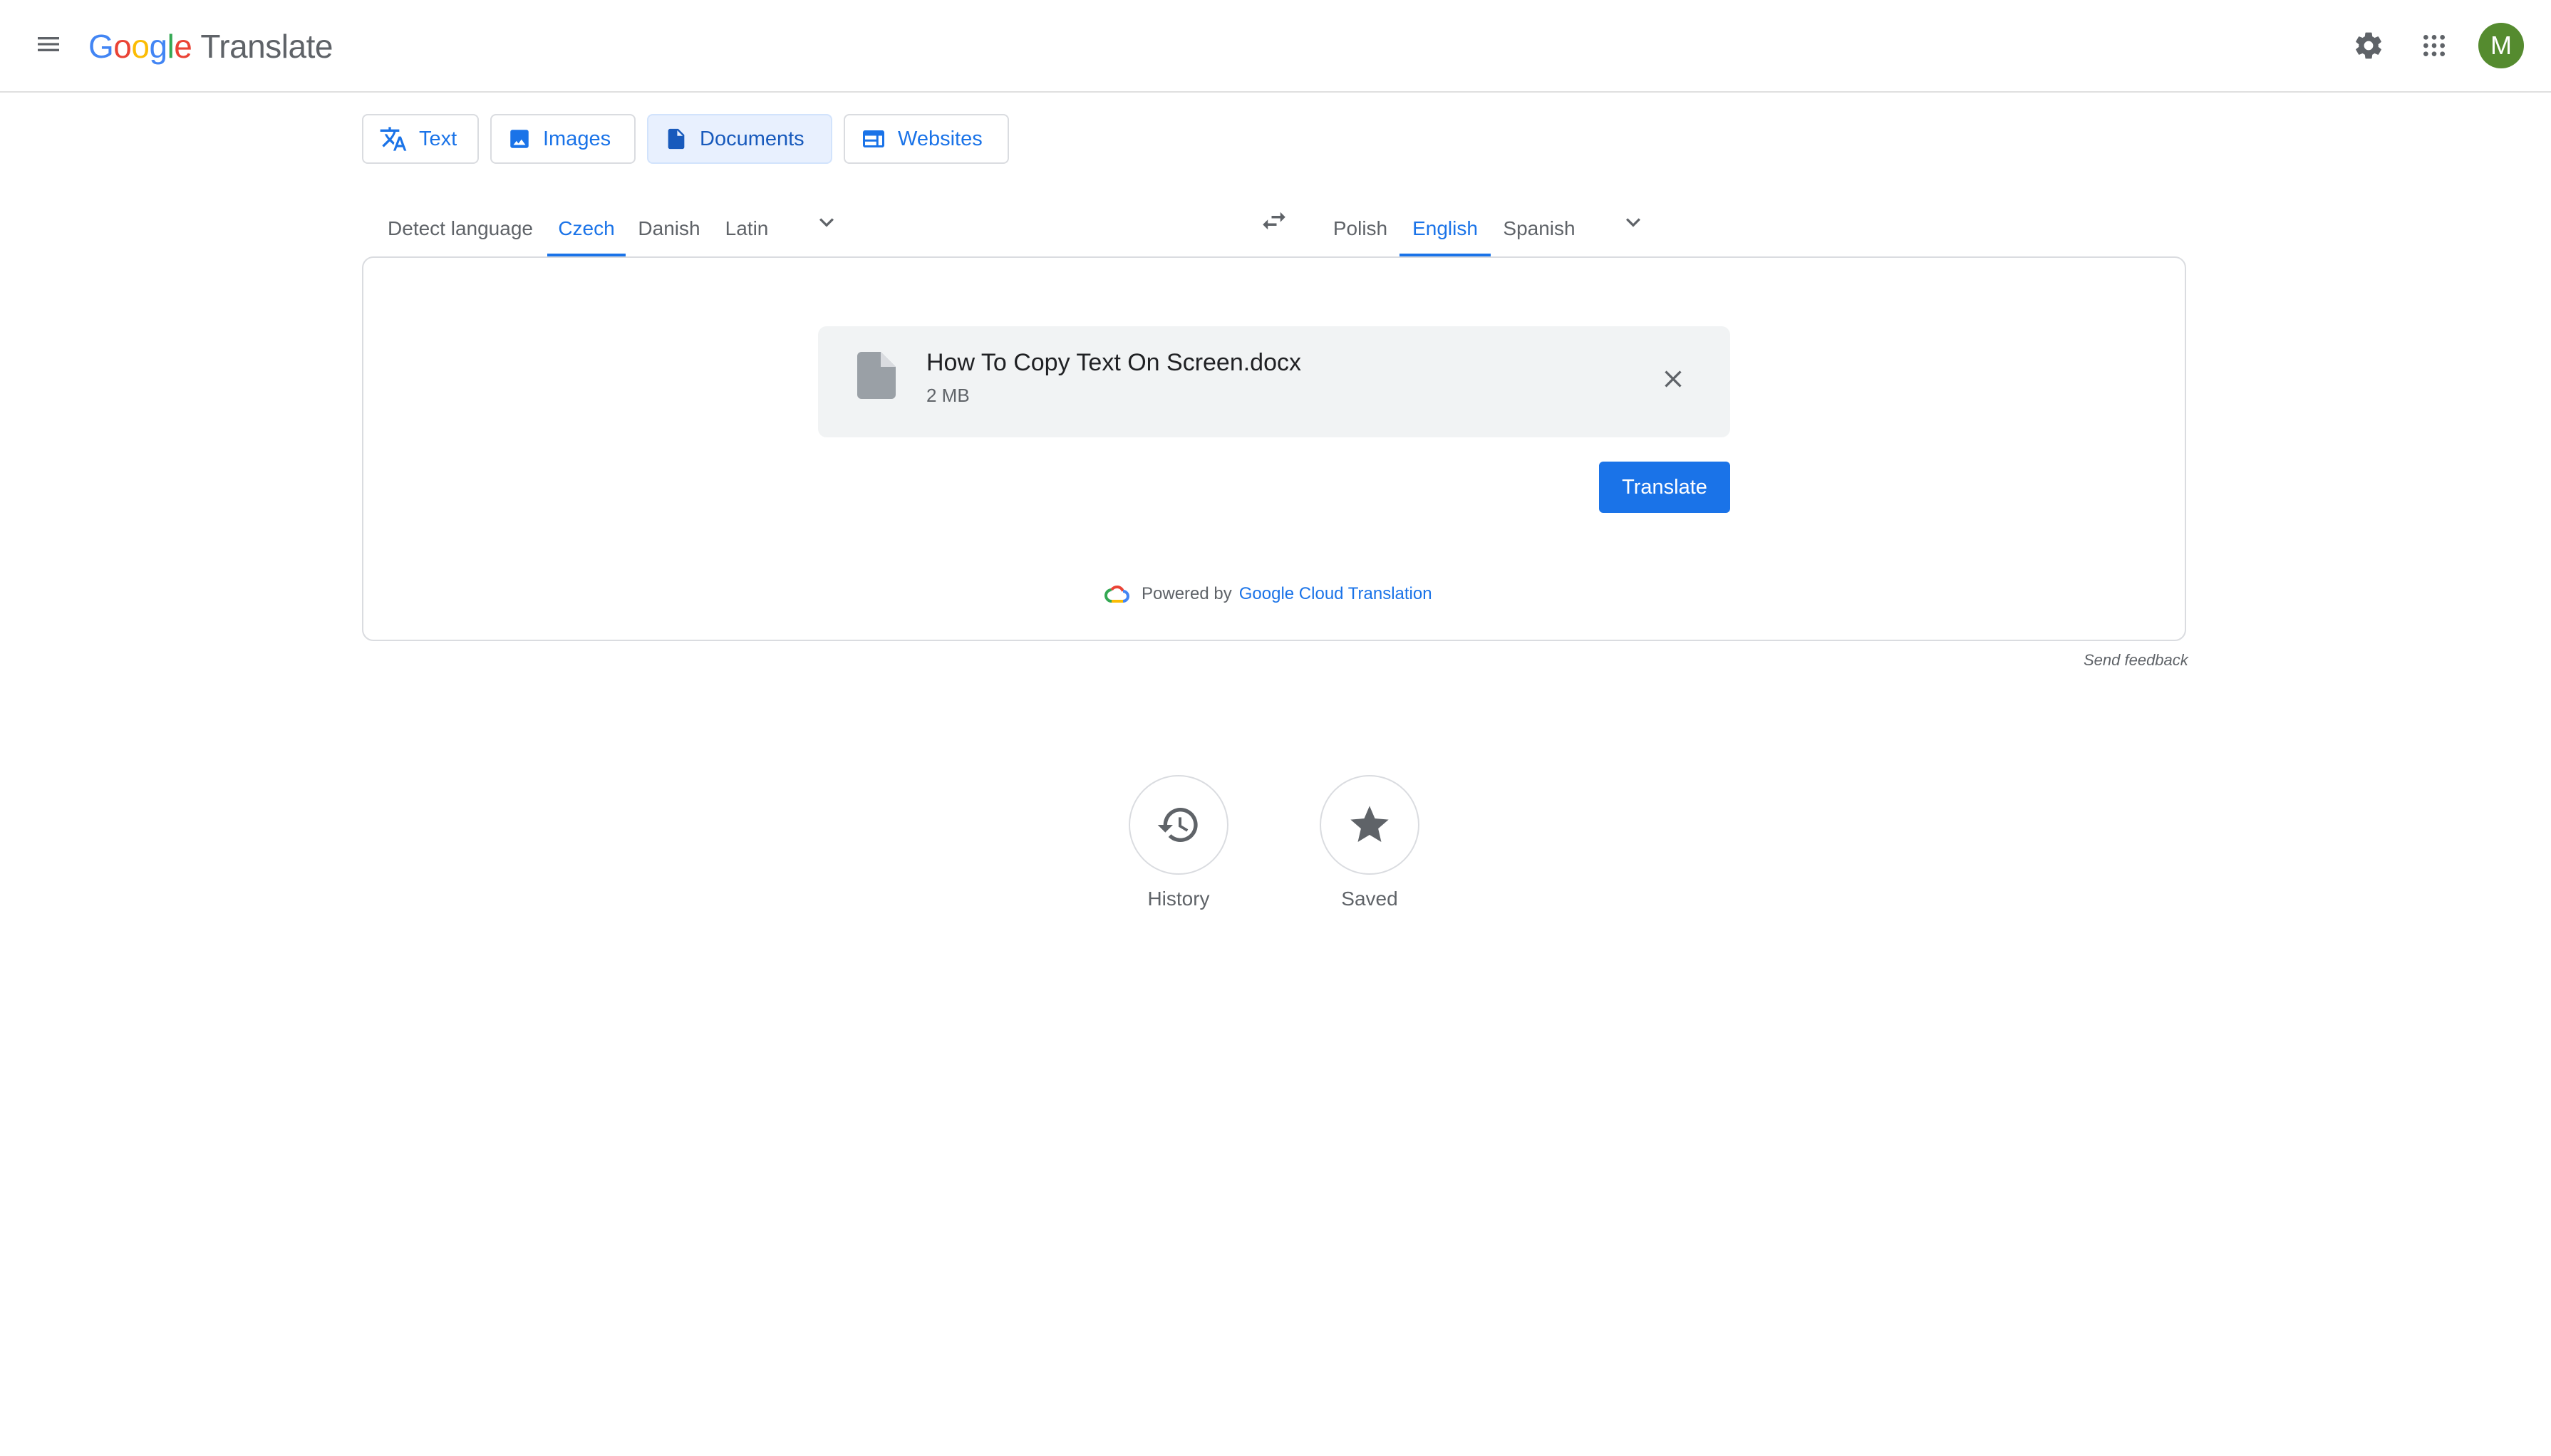  I want to click on saved-button, so click(1369, 825).